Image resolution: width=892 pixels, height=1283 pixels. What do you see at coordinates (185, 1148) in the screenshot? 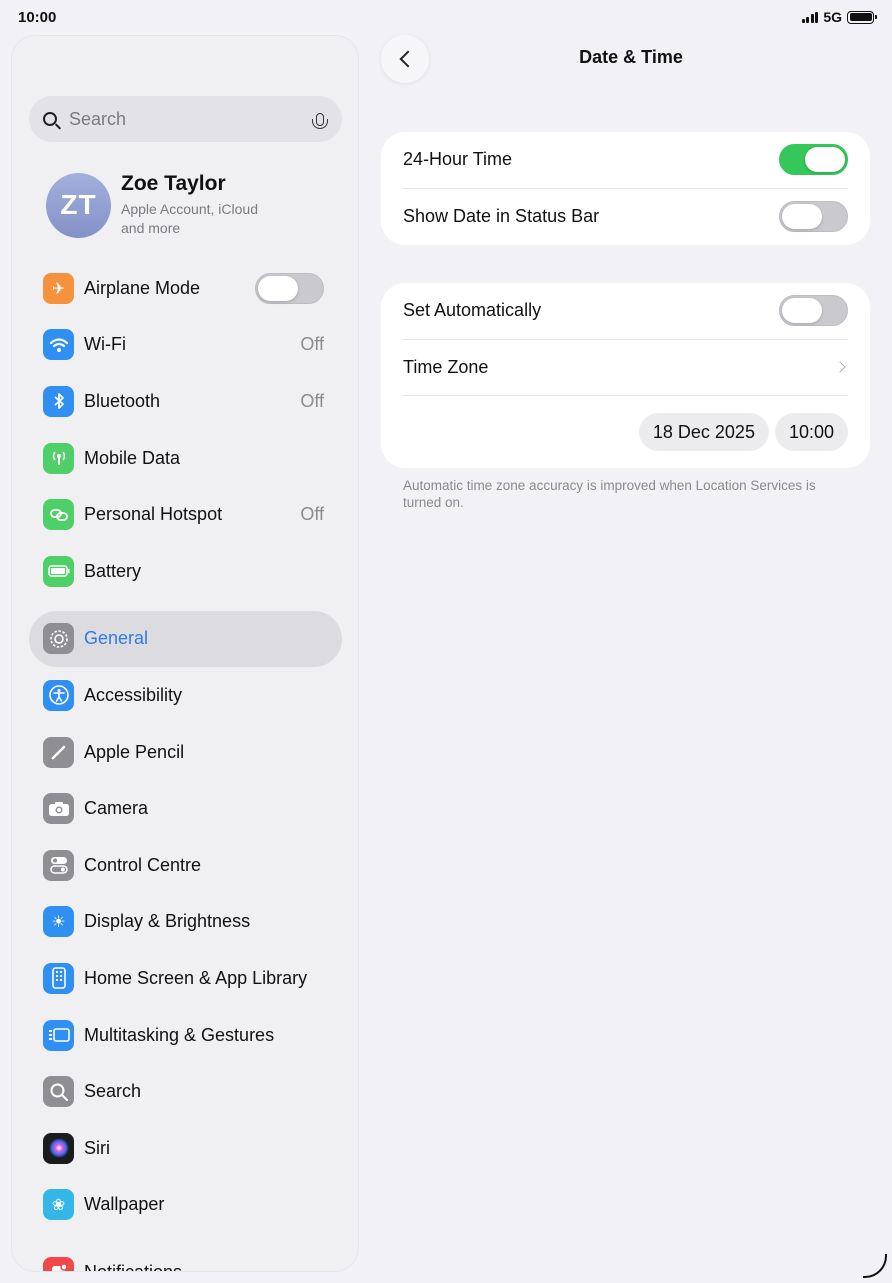
I see `sidebar-item-siri: Siri` at bounding box center [185, 1148].